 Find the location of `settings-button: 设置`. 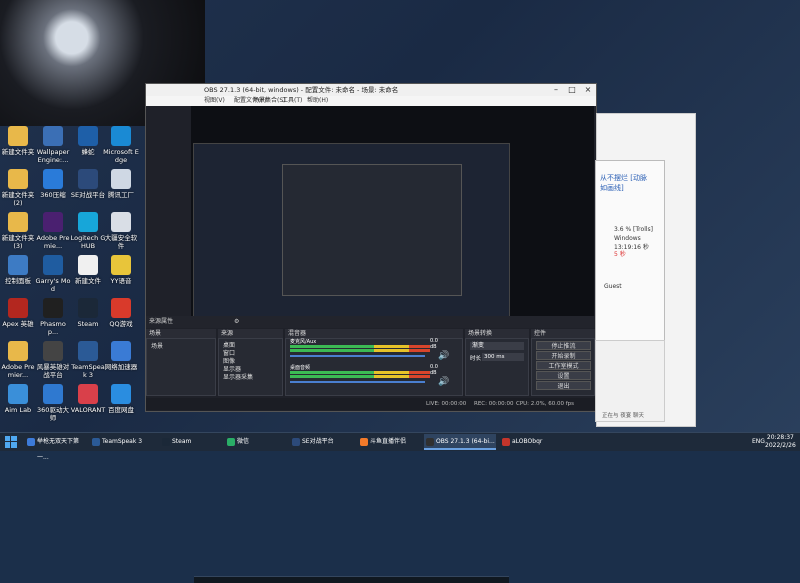

settings-button: 设置 is located at coordinates (563, 375).